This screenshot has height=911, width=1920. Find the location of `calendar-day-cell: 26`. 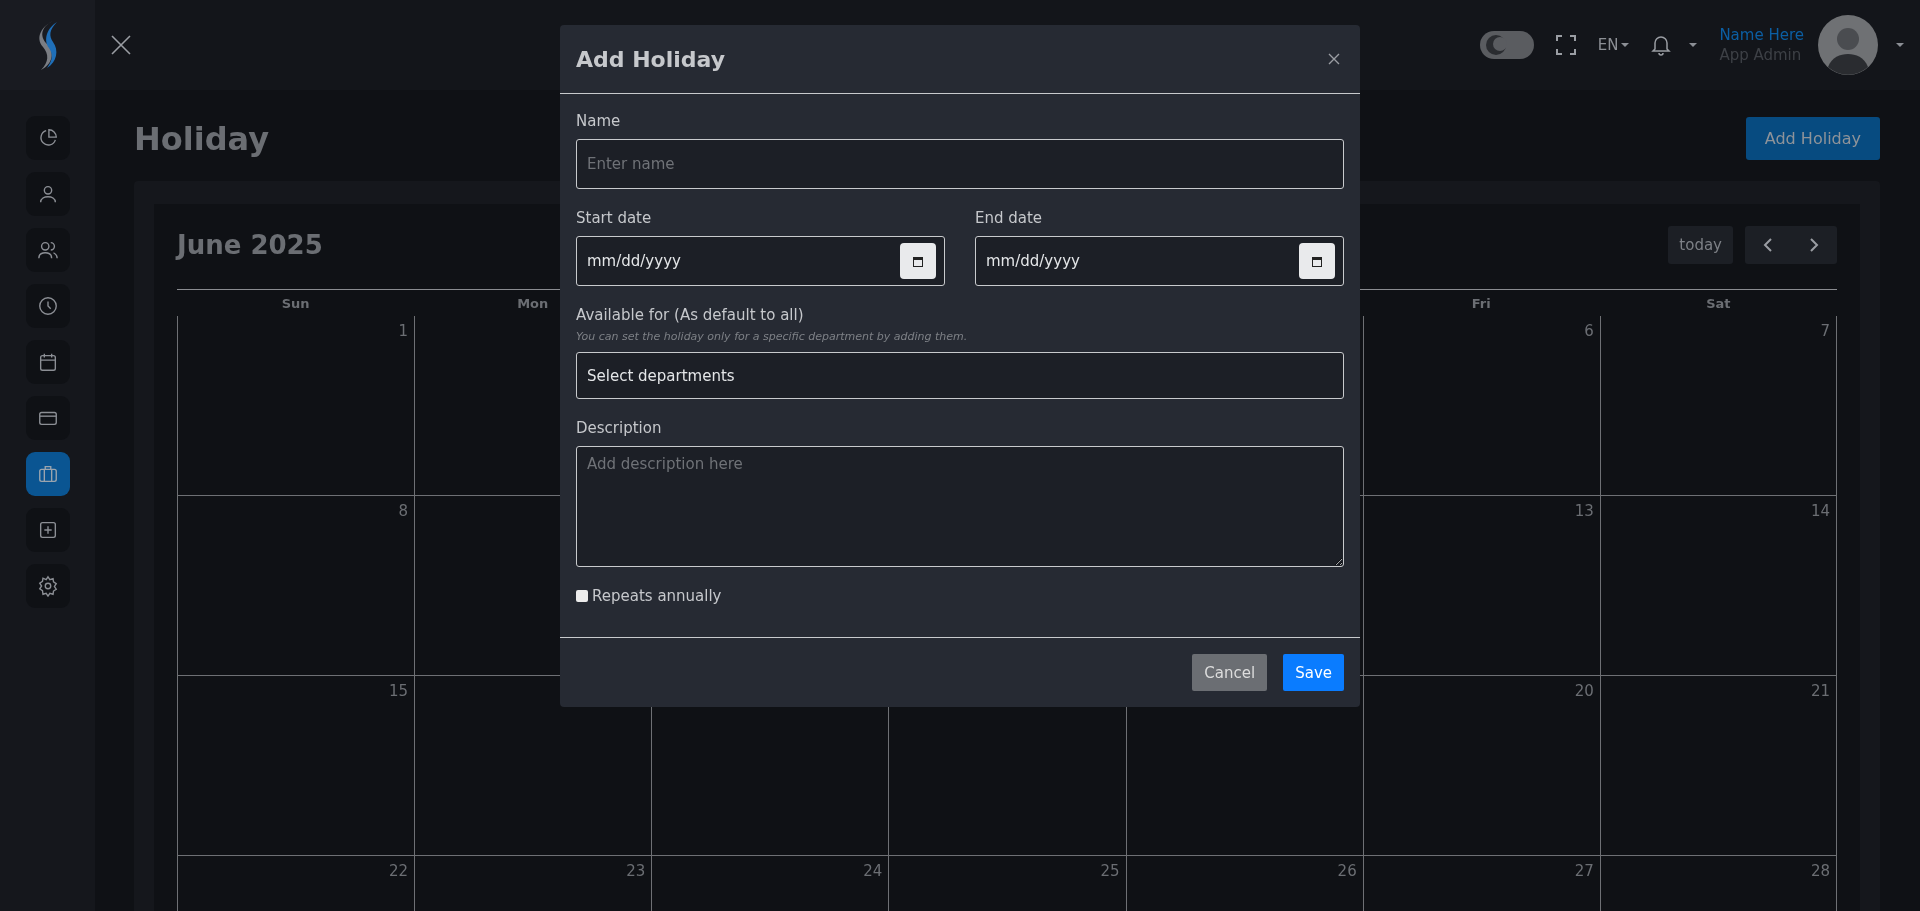

calendar-day-cell: 26 is located at coordinates (1244, 883).